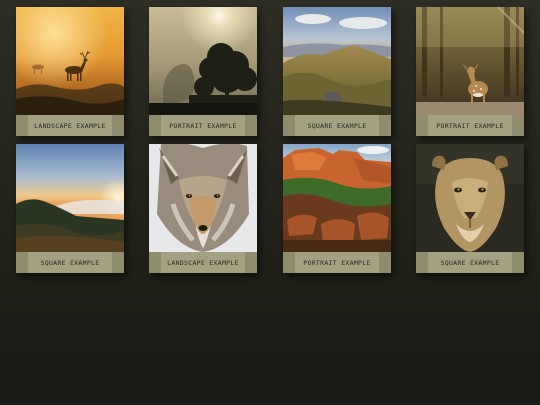 The width and height of the screenshot is (540, 405). I want to click on sunset-hills-photo, so click(70, 198).